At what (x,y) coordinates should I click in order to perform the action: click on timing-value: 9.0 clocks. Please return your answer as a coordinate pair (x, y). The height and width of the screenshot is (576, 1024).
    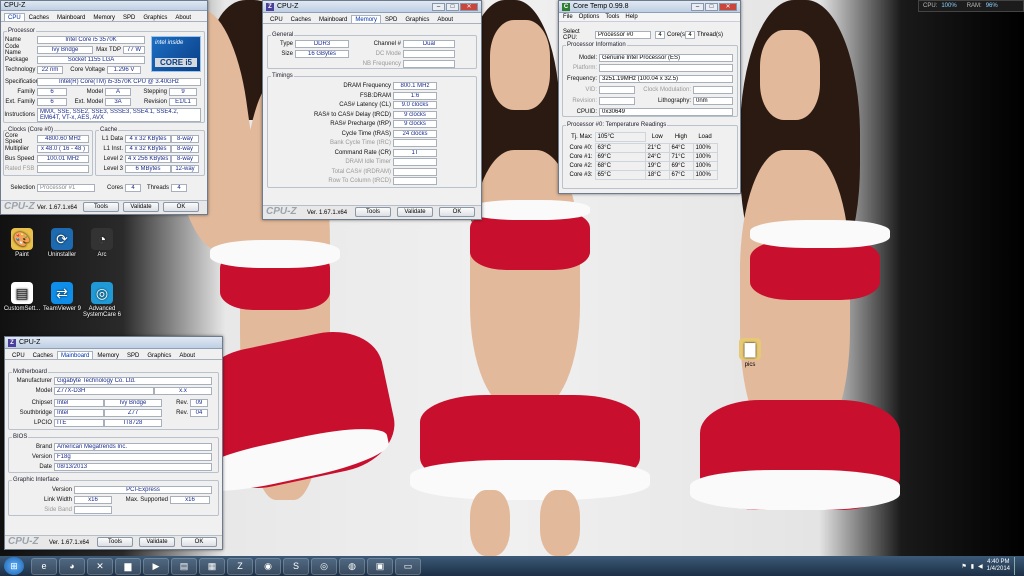
    Looking at the image, I should click on (415, 105).